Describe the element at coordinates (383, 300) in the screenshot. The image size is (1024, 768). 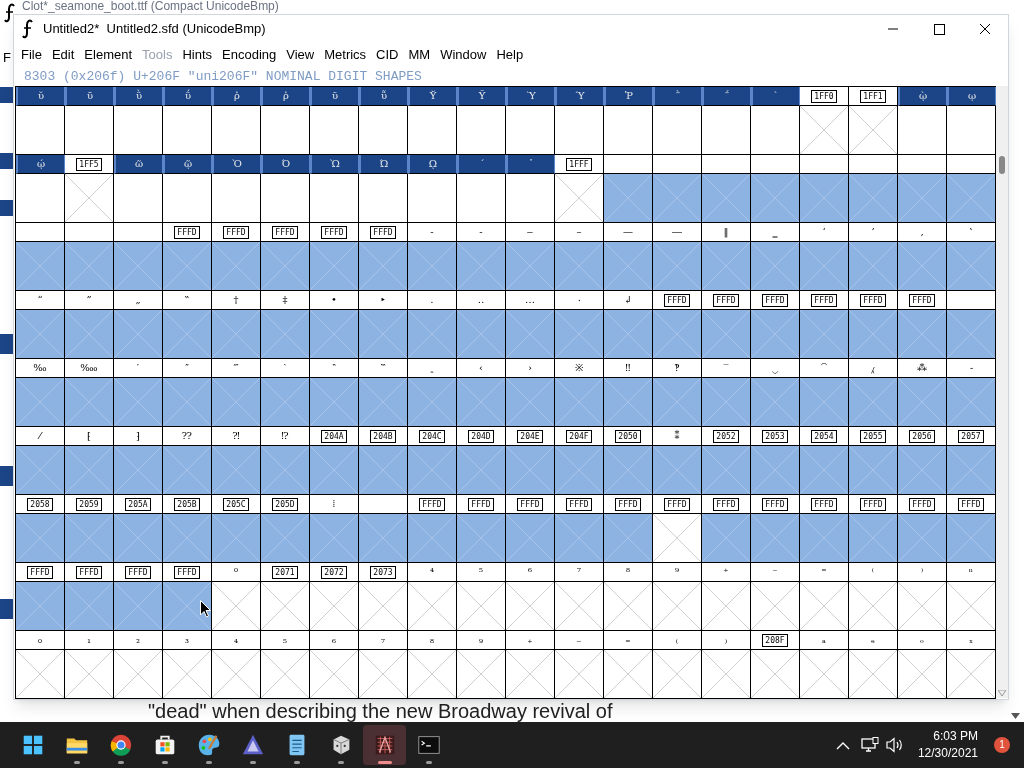
I see `label-cell: ‣` at that location.